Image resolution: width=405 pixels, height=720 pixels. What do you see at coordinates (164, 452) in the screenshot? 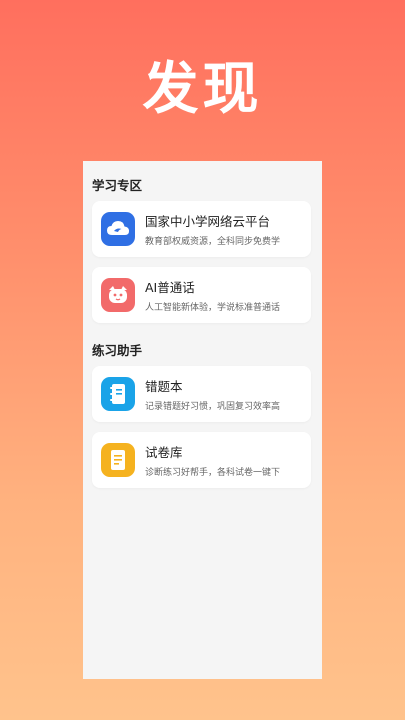
I see `card-title: 试卷库` at bounding box center [164, 452].